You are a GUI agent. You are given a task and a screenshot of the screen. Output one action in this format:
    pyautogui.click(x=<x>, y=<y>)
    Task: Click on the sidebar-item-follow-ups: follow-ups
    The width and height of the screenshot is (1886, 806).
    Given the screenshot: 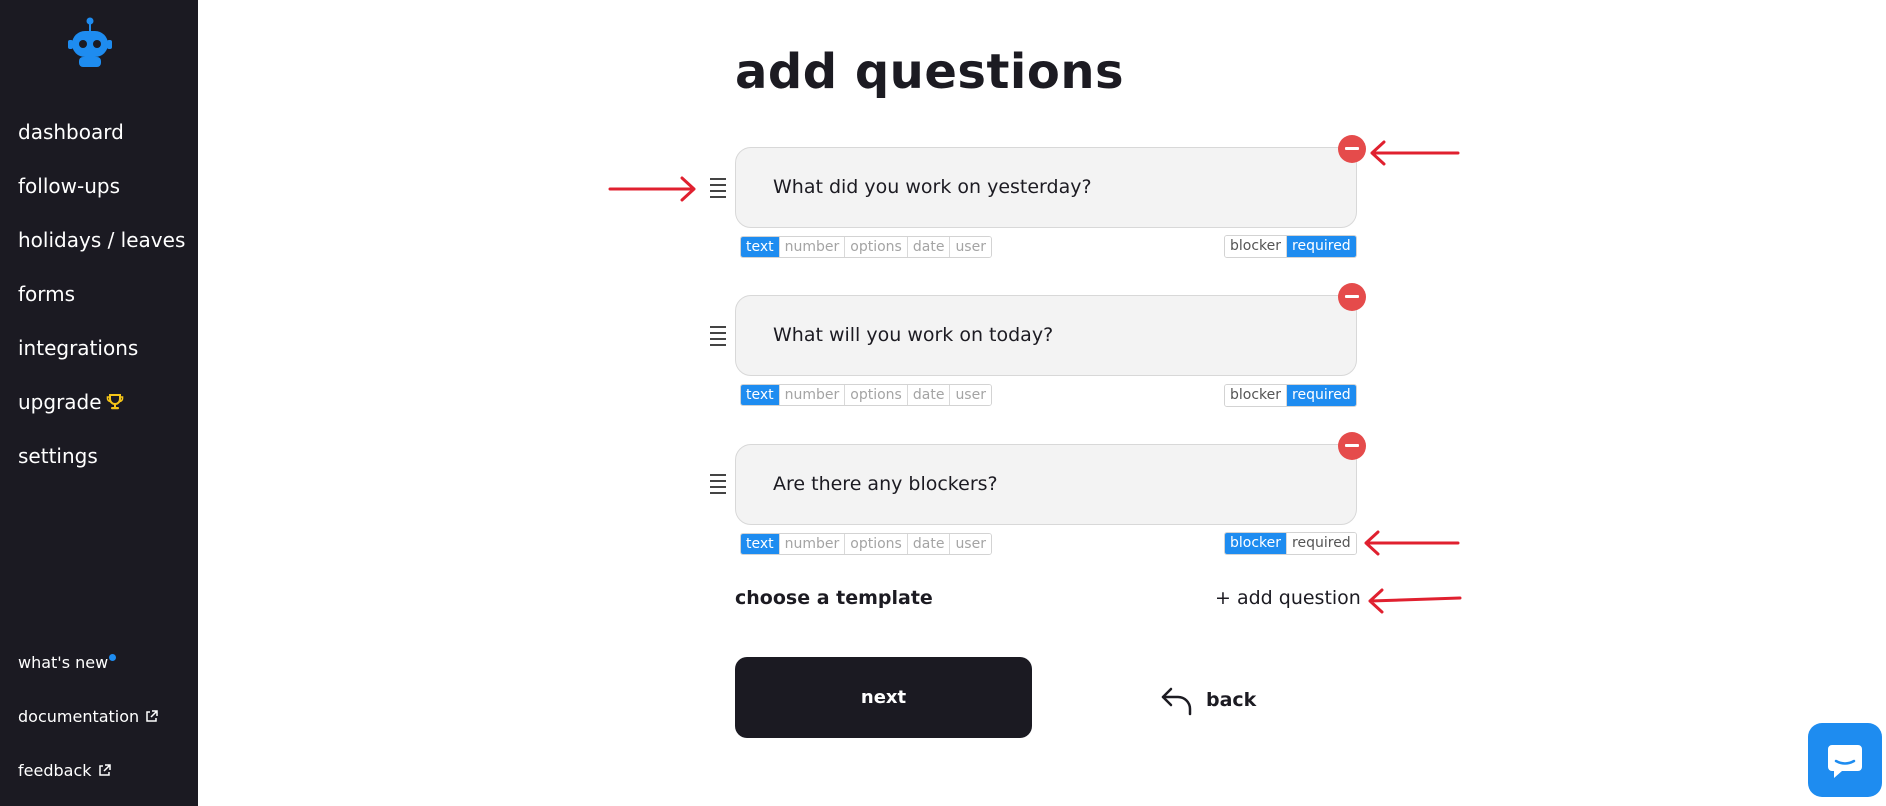 What is the action you would take?
    pyautogui.click(x=101, y=198)
    